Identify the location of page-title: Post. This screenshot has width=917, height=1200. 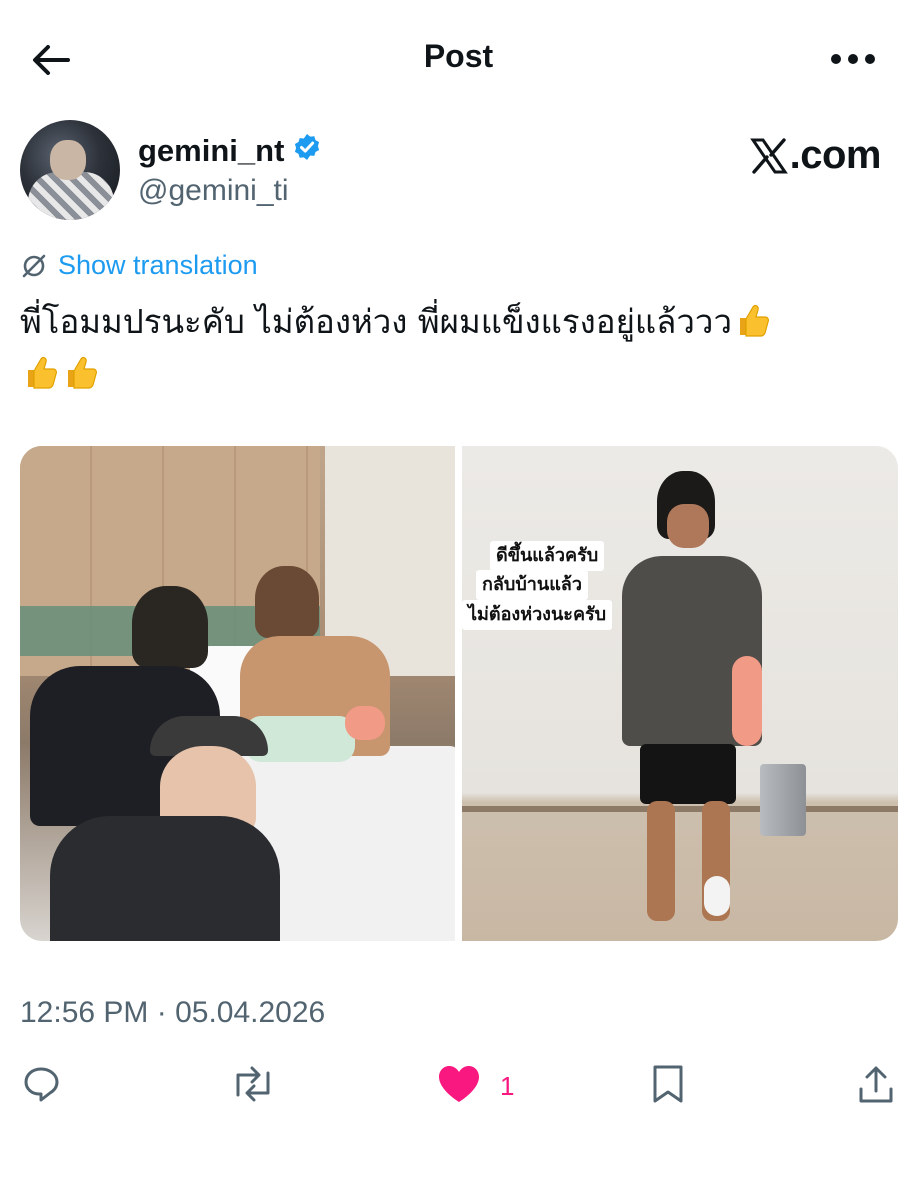
(458, 56).